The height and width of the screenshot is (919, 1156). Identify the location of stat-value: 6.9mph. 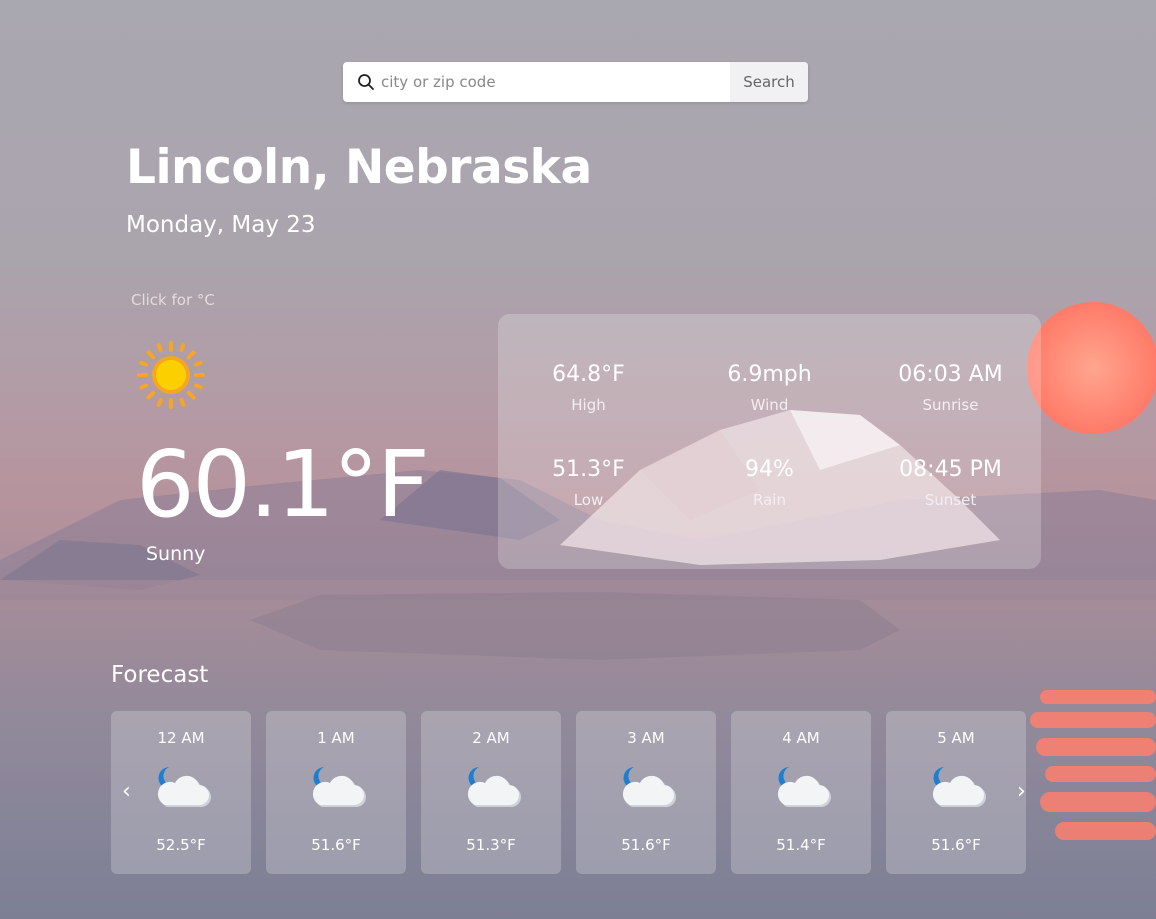
(769, 374).